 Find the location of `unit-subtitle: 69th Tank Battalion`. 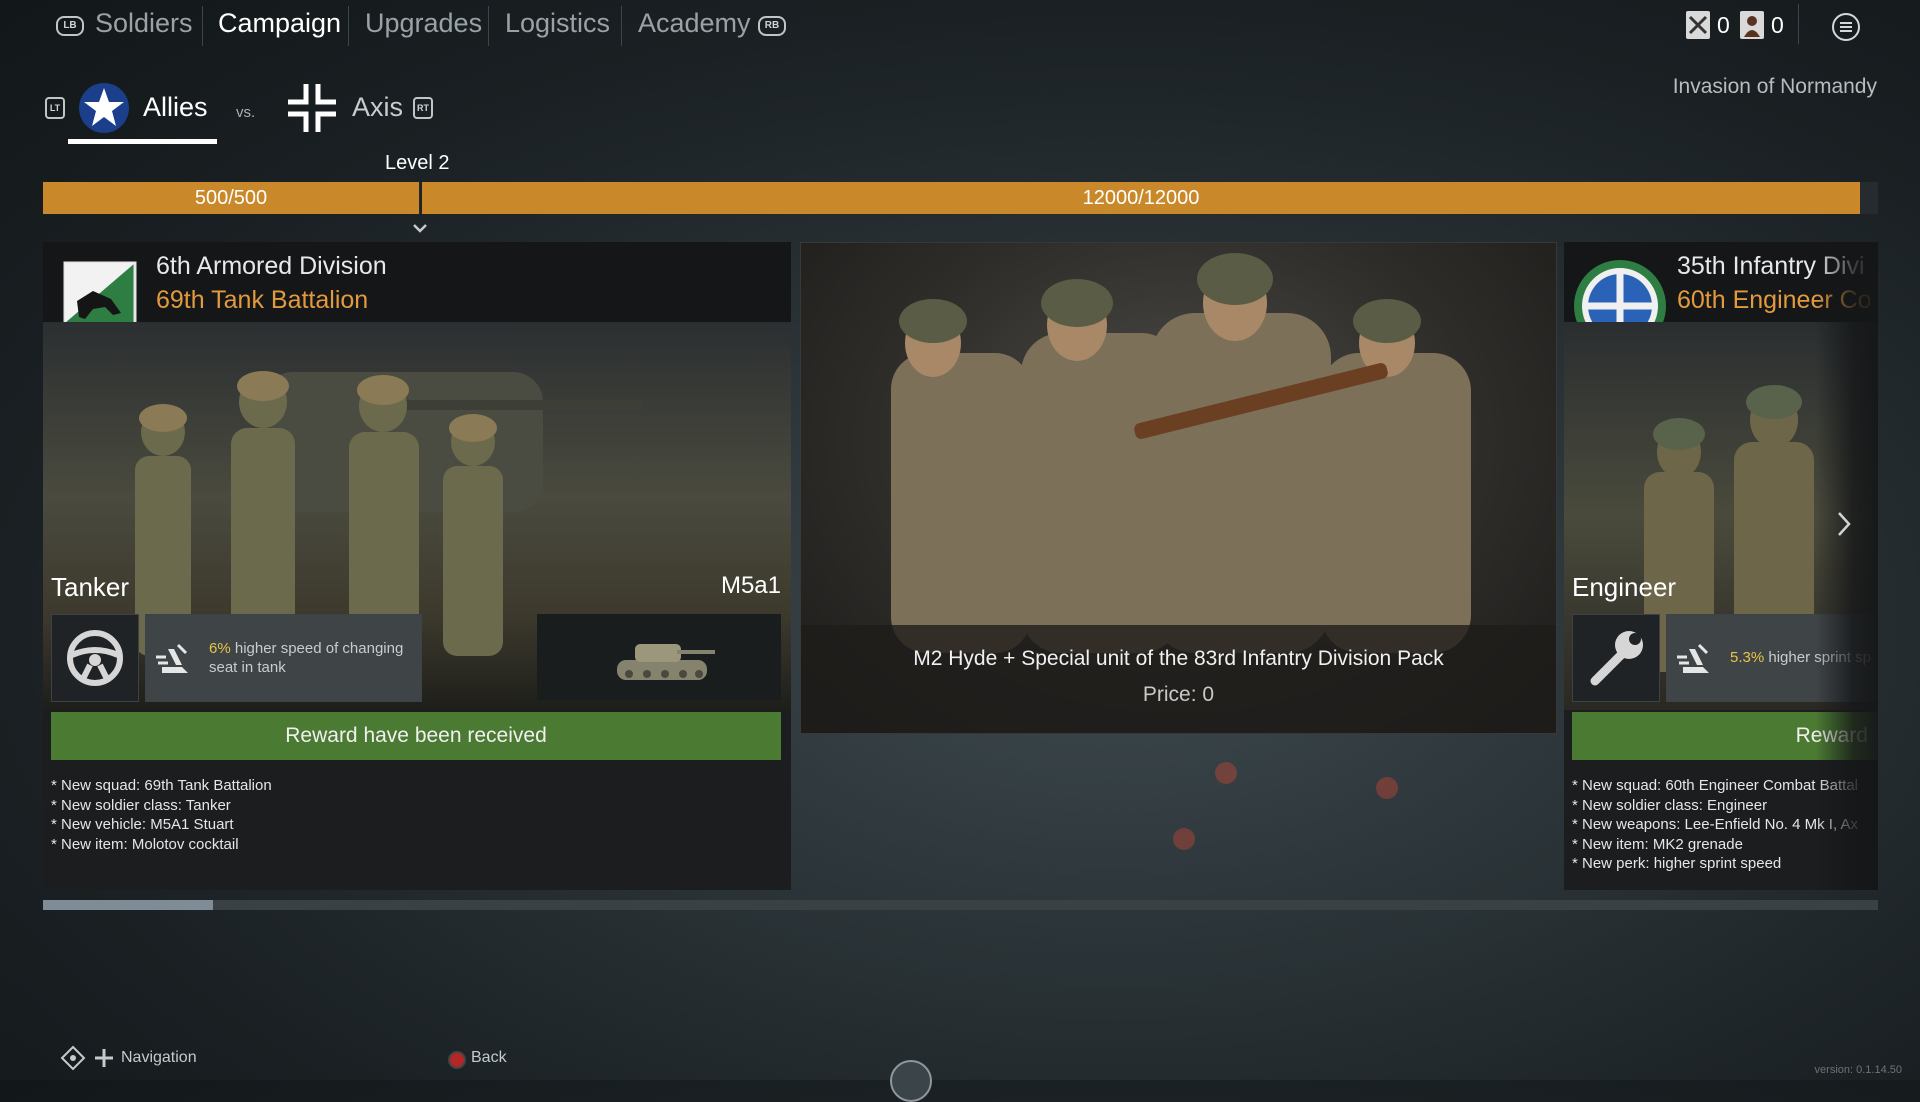

unit-subtitle: 69th Tank Battalion is located at coordinates (262, 300).